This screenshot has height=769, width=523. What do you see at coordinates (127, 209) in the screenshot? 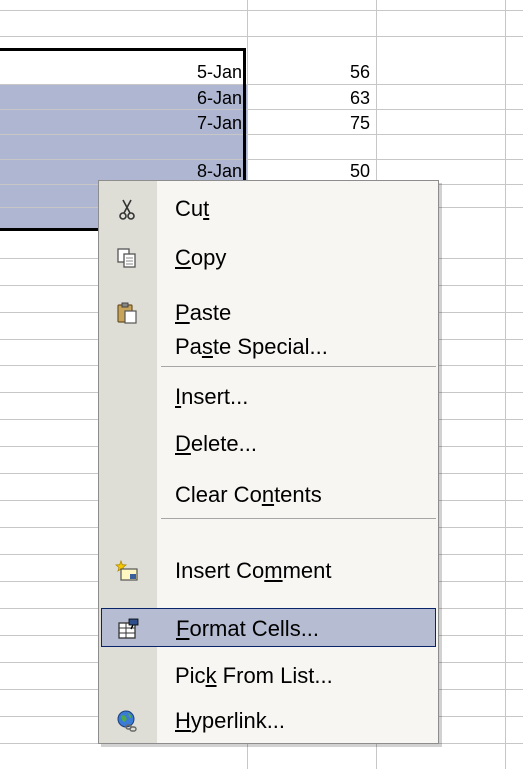
I see `scissors-icon` at bounding box center [127, 209].